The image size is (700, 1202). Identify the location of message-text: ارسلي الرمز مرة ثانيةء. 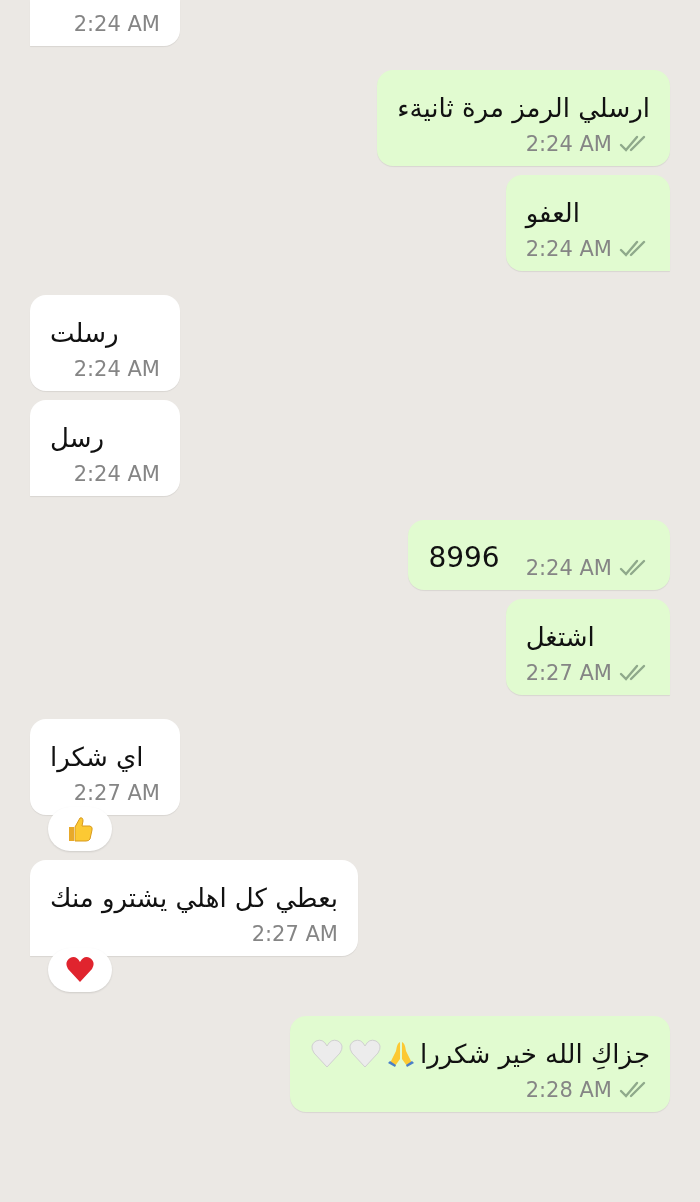
(523, 109).